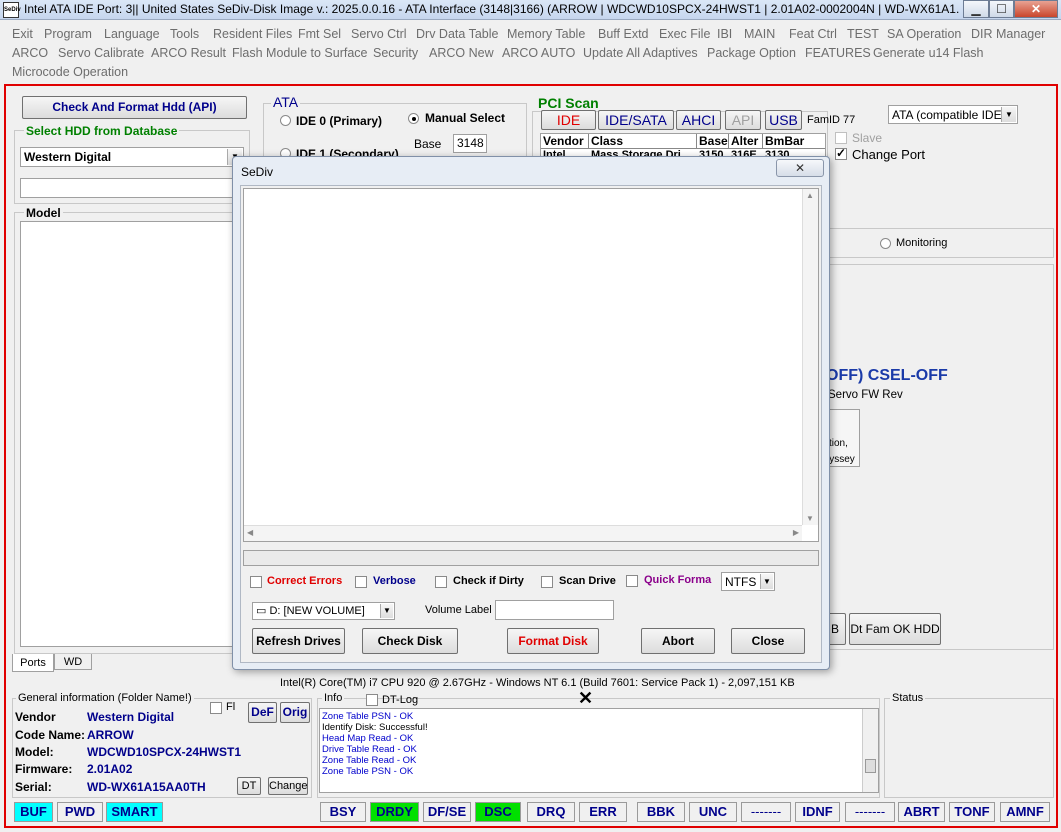 This screenshot has width=1061, height=832. I want to click on menu-features: FEATURES, so click(838, 53).